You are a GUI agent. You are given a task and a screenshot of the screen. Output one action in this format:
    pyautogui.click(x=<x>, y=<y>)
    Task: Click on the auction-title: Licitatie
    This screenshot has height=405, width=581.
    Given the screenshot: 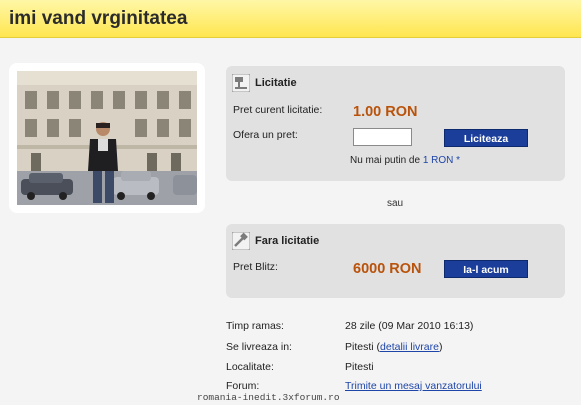 What is the action you would take?
    pyautogui.click(x=276, y=83)
    